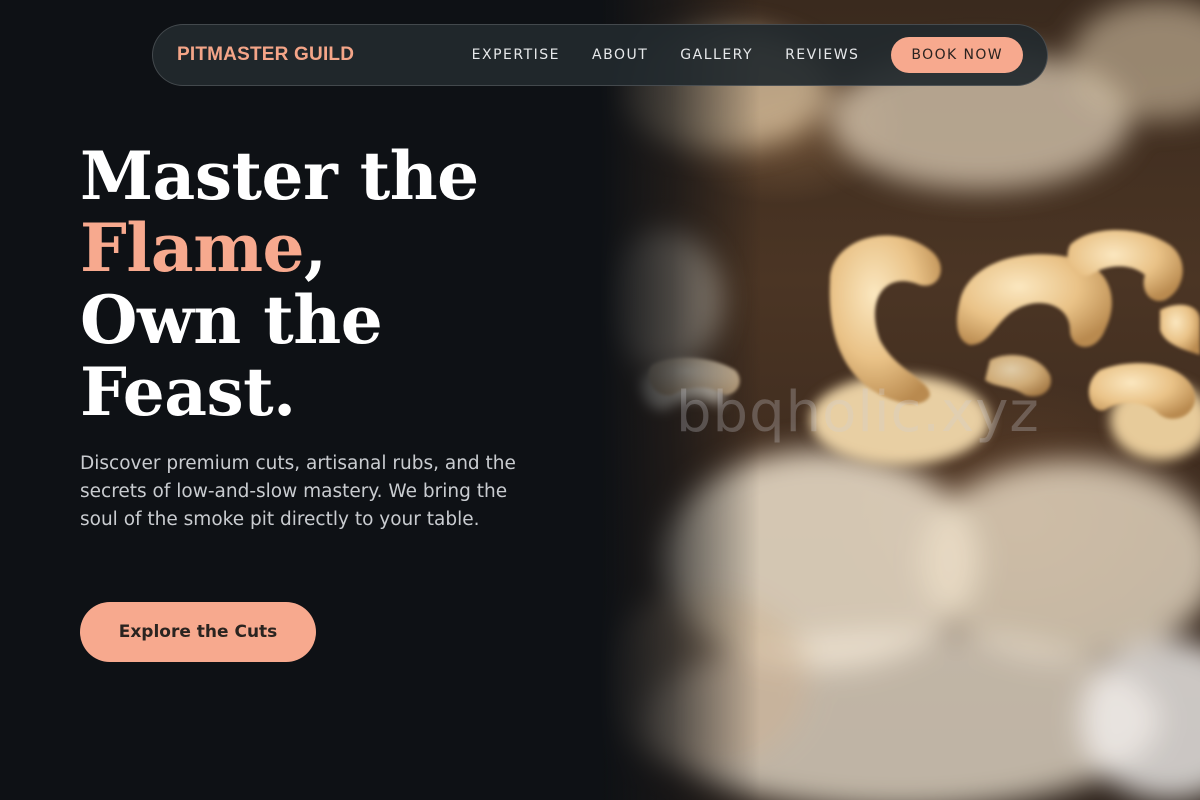 The image size is (1200, 800). What do you see at coordinates (265, 55) in the screenshot?
I see `brand-logo: PITMASTER GUILD` at bounding box center [265, 55].